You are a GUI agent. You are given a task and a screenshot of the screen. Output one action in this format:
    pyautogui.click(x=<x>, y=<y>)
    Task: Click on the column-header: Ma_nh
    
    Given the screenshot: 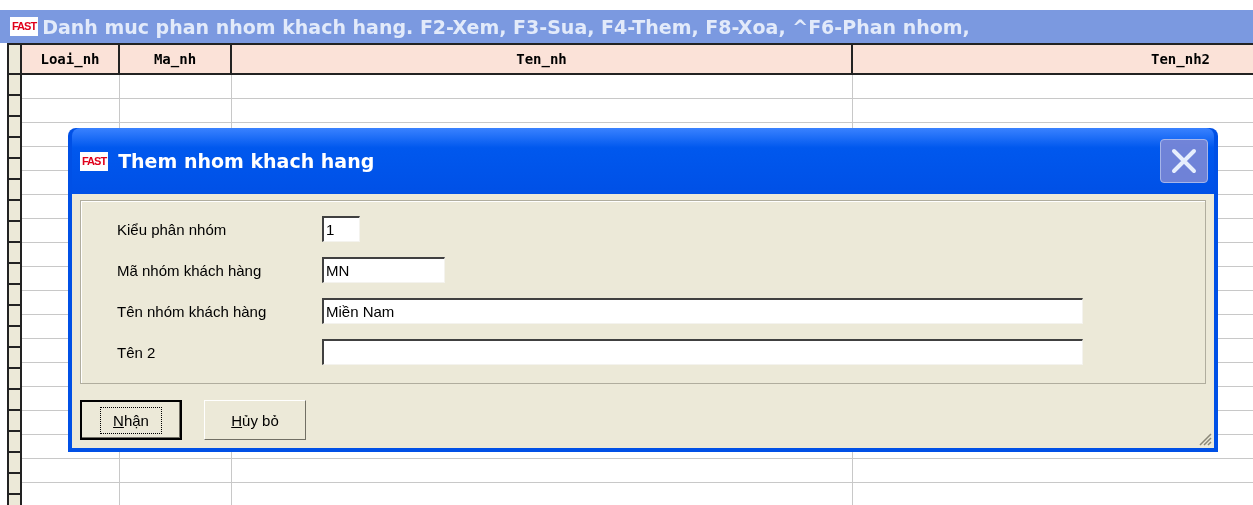 What is the action you would take?
    pyautogui.click(x=176, y=59)
    